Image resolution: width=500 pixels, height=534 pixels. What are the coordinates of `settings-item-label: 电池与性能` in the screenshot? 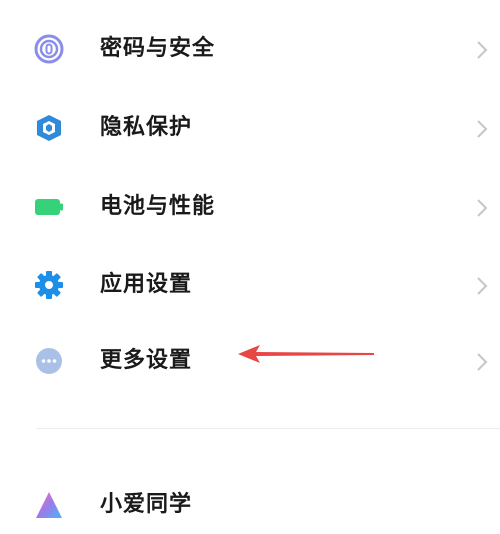 It's located at (158, 206).